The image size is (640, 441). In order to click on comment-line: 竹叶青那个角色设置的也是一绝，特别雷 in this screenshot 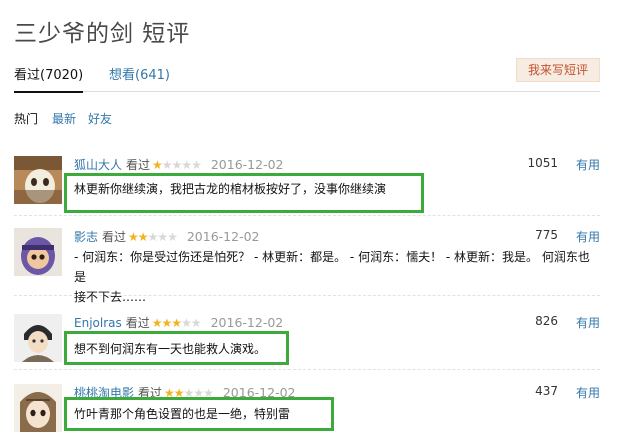, I will do `click(182, 414)`.